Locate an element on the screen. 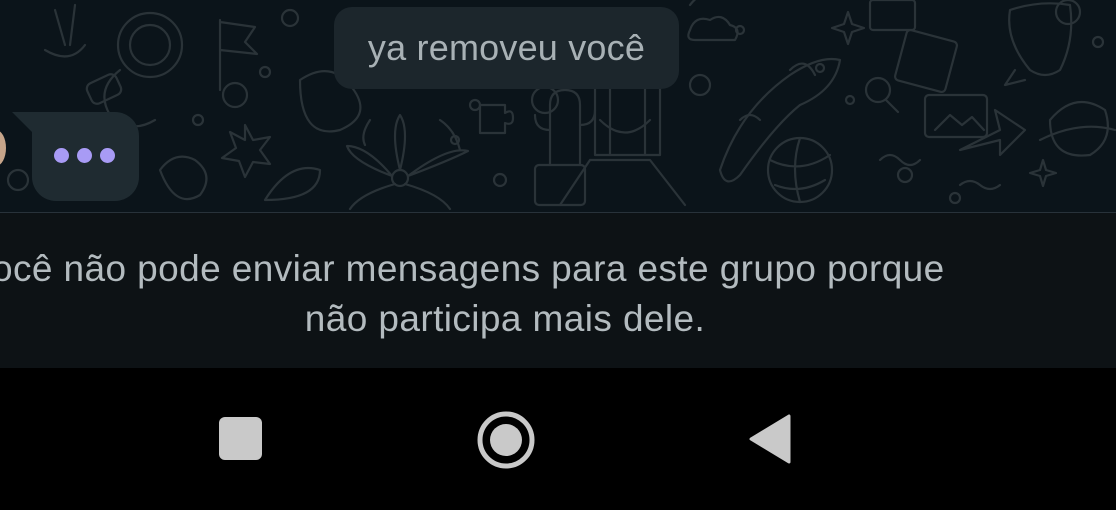 The height and width of the screenshot is (510, 1116). typing-indicator-bubble is located at coordinates (85, 156).